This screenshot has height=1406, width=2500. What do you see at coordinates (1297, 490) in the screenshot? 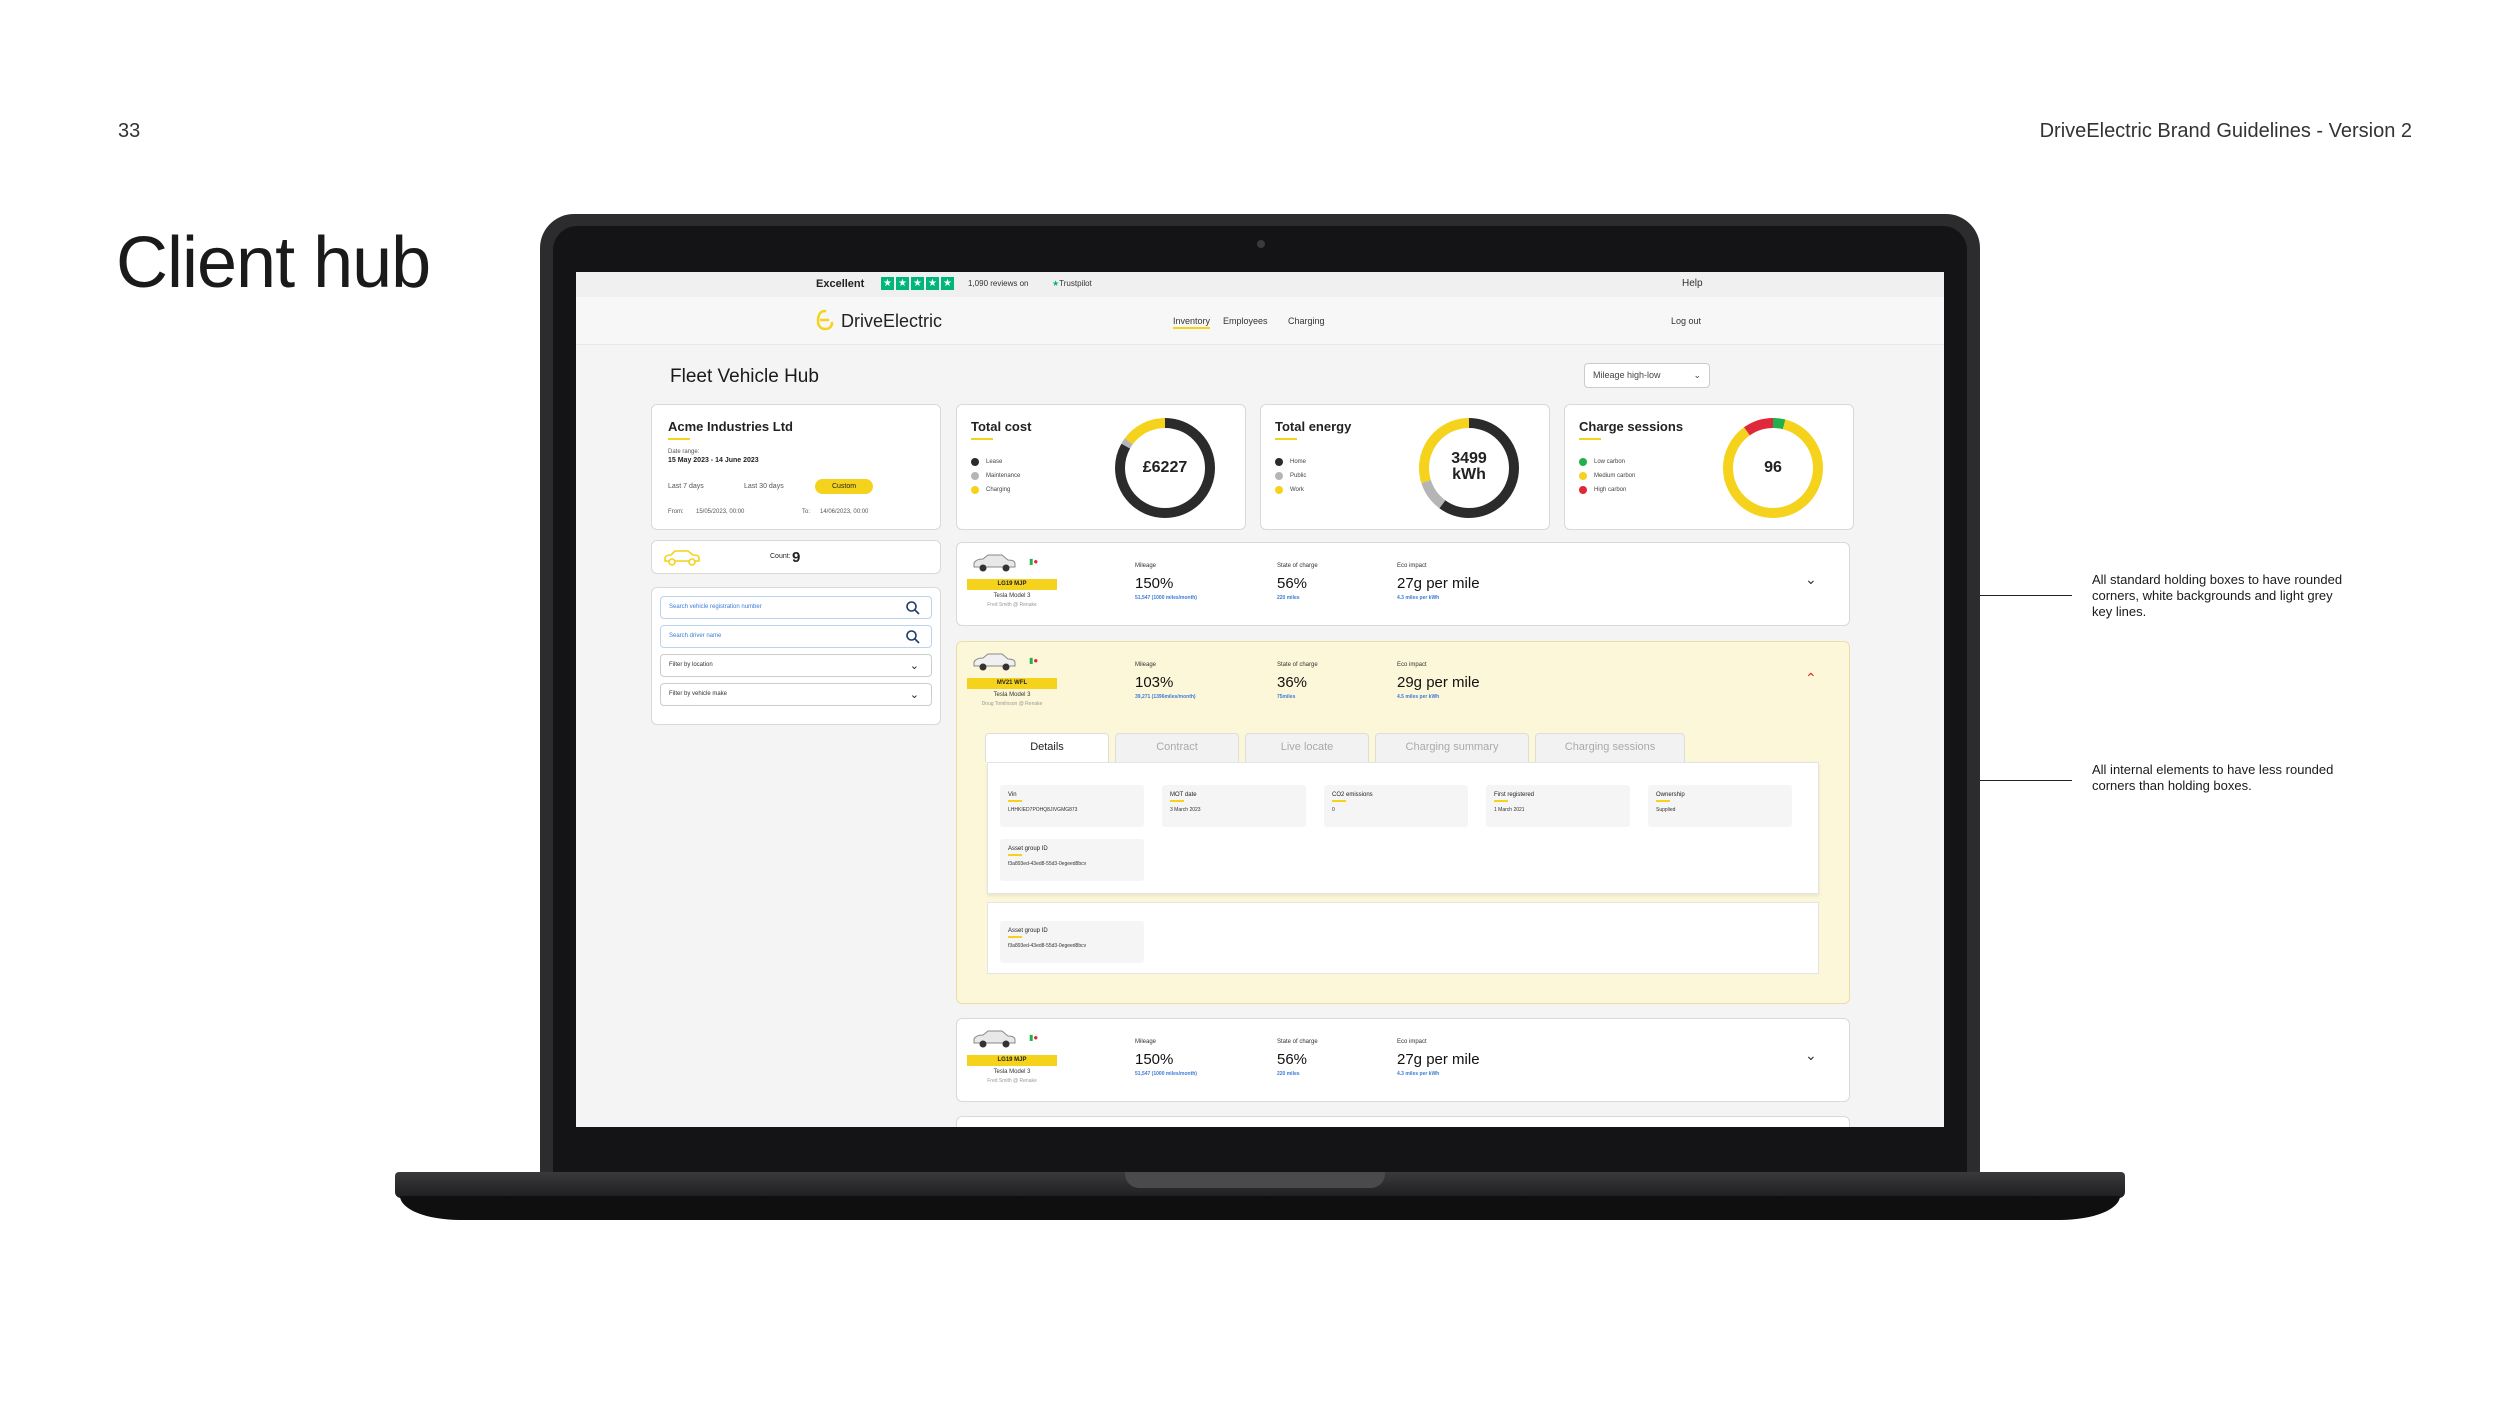
I see `legend-label: Work` at bounding box center [1297, 490].